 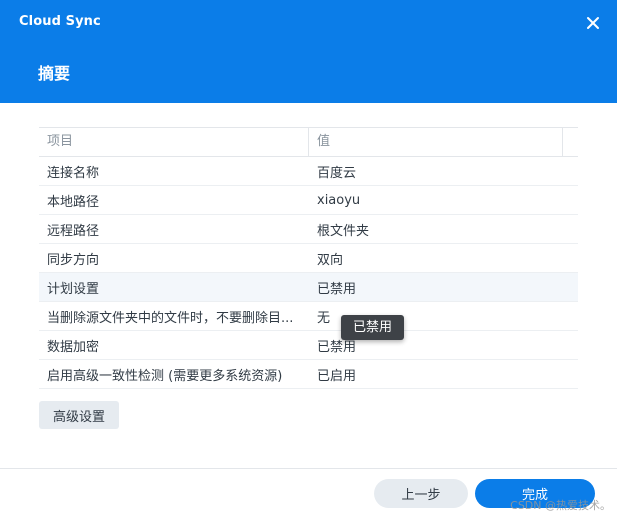 I want to click on row-item-label: 本地路径, so click(x=73, y=202).